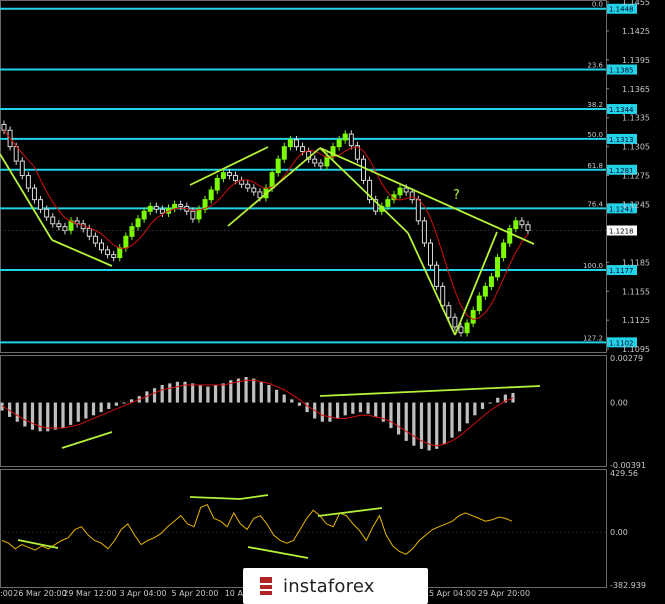  Describe the element at coordinates (595, 204) in the screenshot. I see `fib-level-5: 76.4` at that location.